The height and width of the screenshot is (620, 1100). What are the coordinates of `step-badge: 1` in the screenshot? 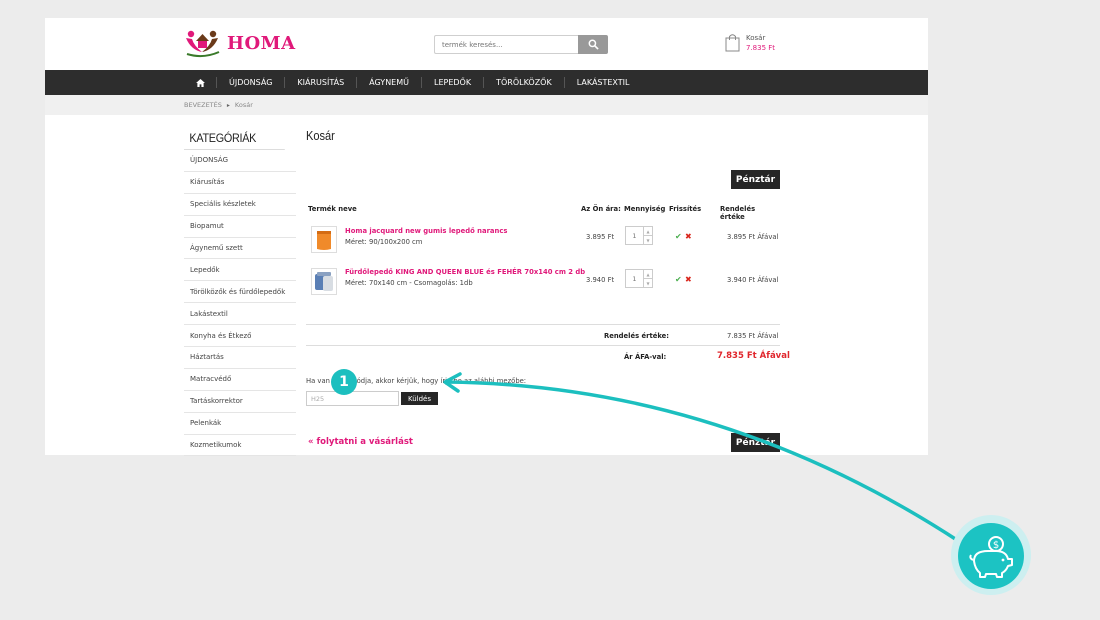 It's located at (344, 382).